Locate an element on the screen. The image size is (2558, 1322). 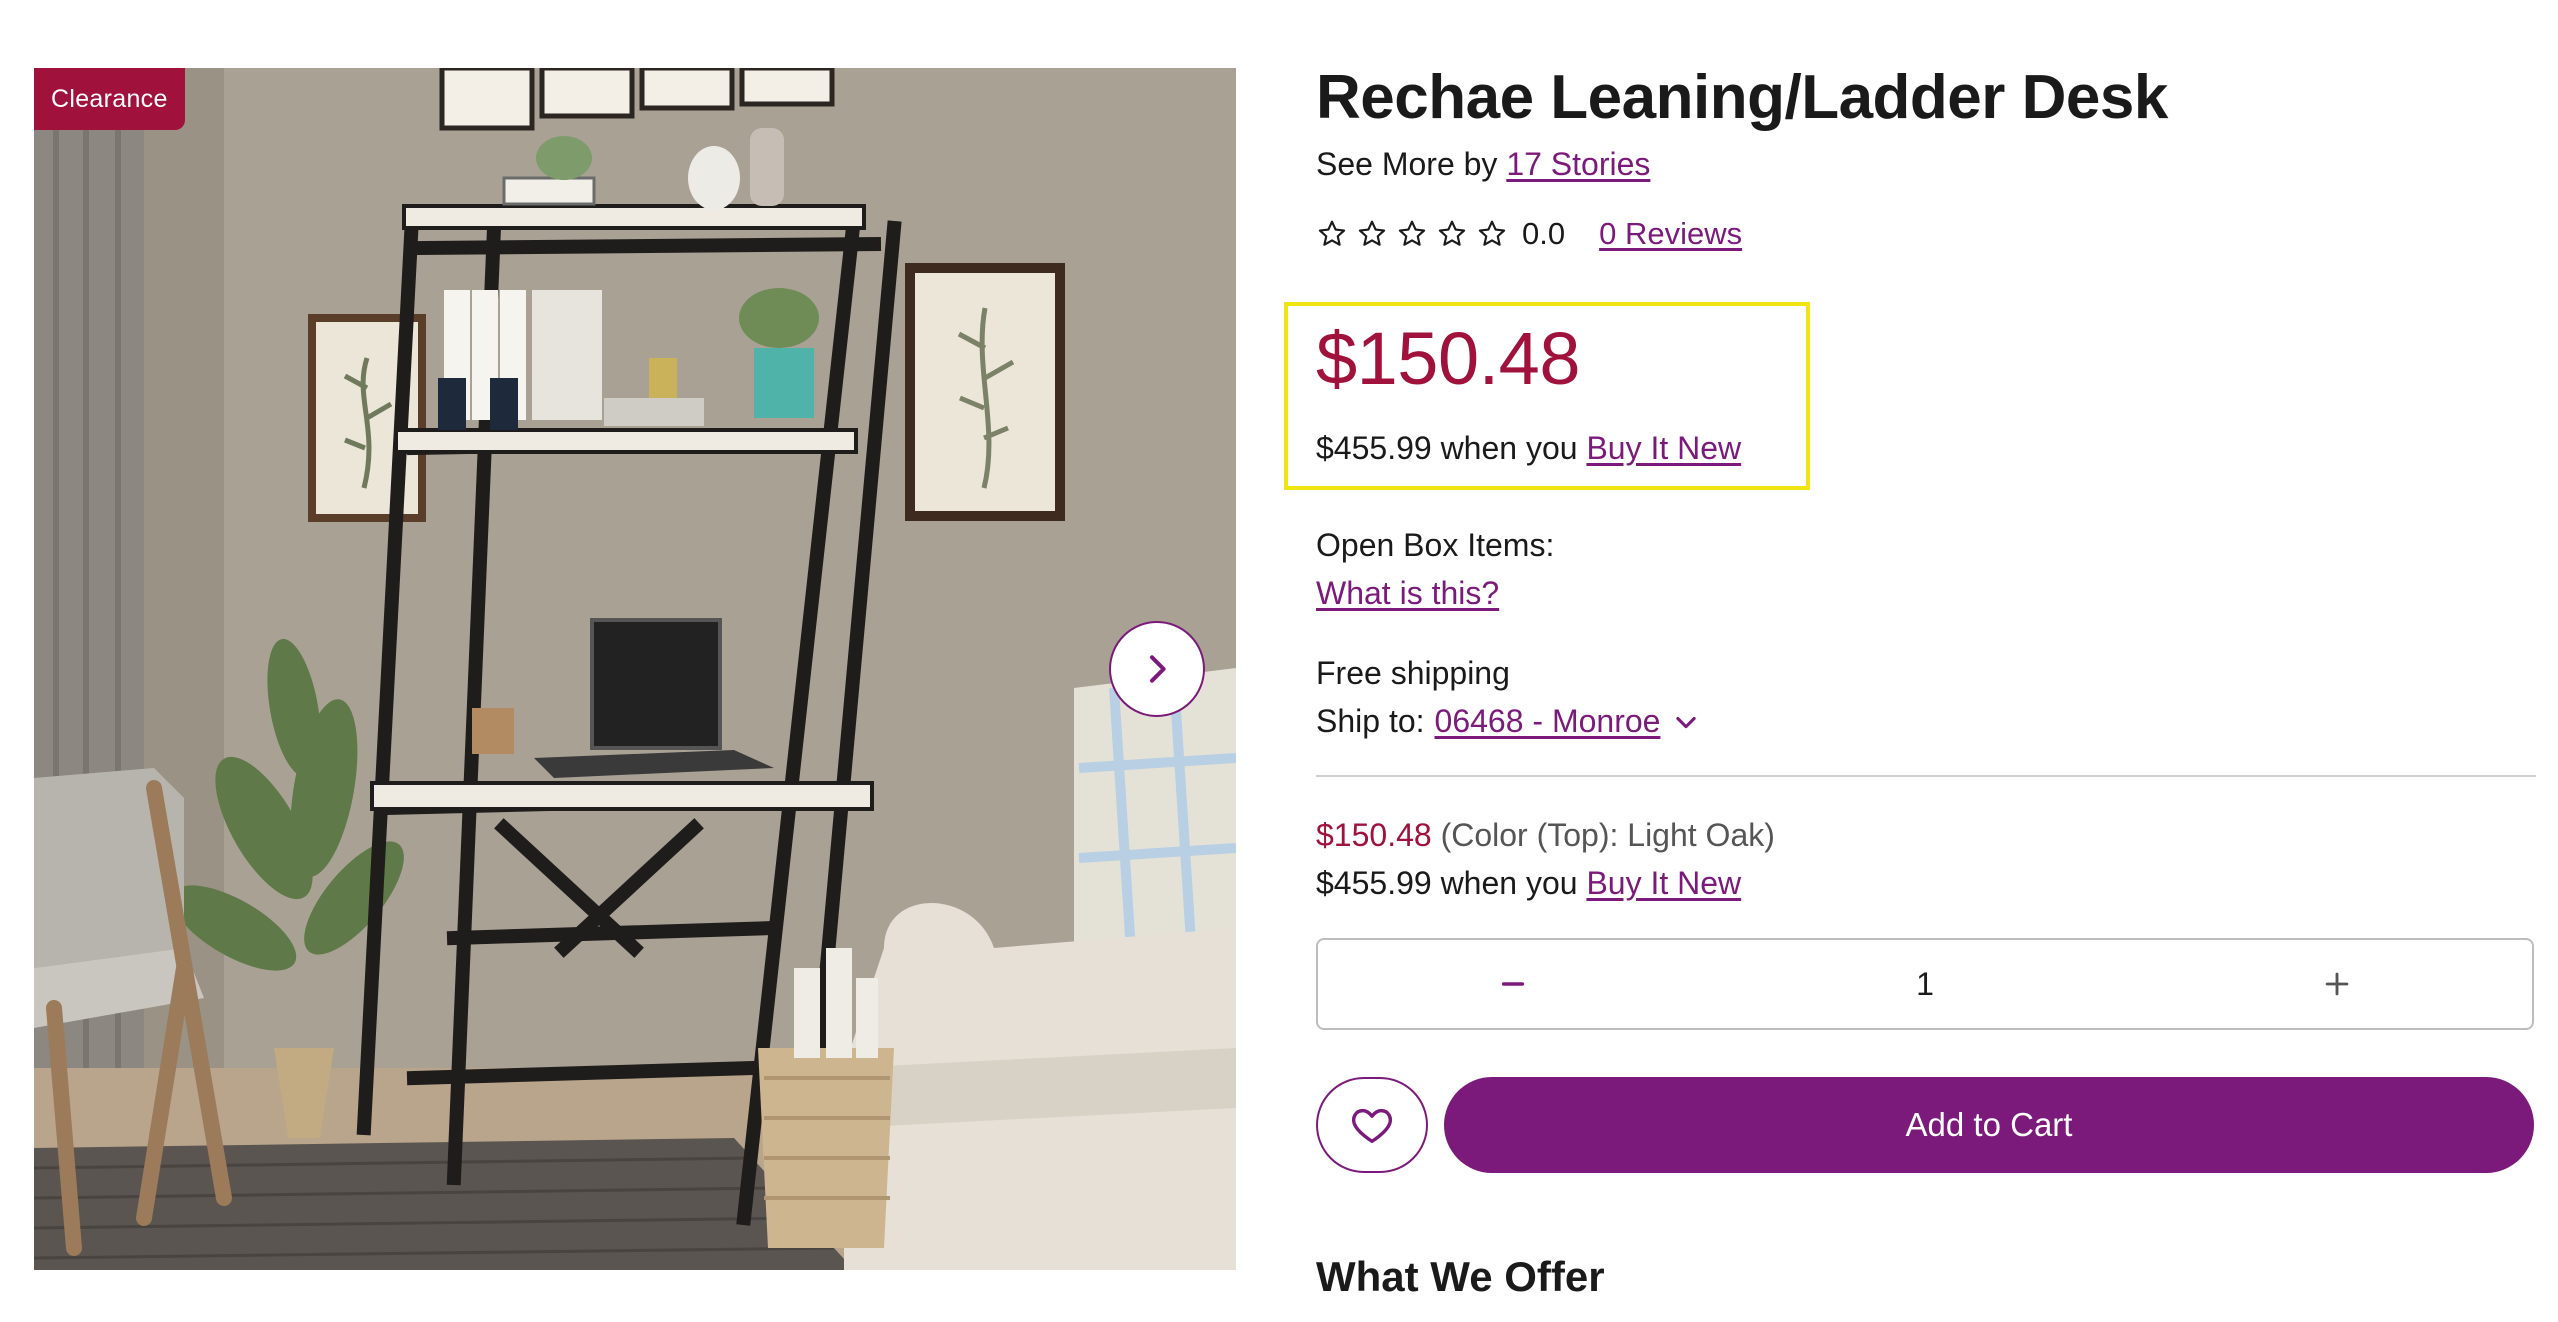
plus-icon is located at coordinates (2337, 984).